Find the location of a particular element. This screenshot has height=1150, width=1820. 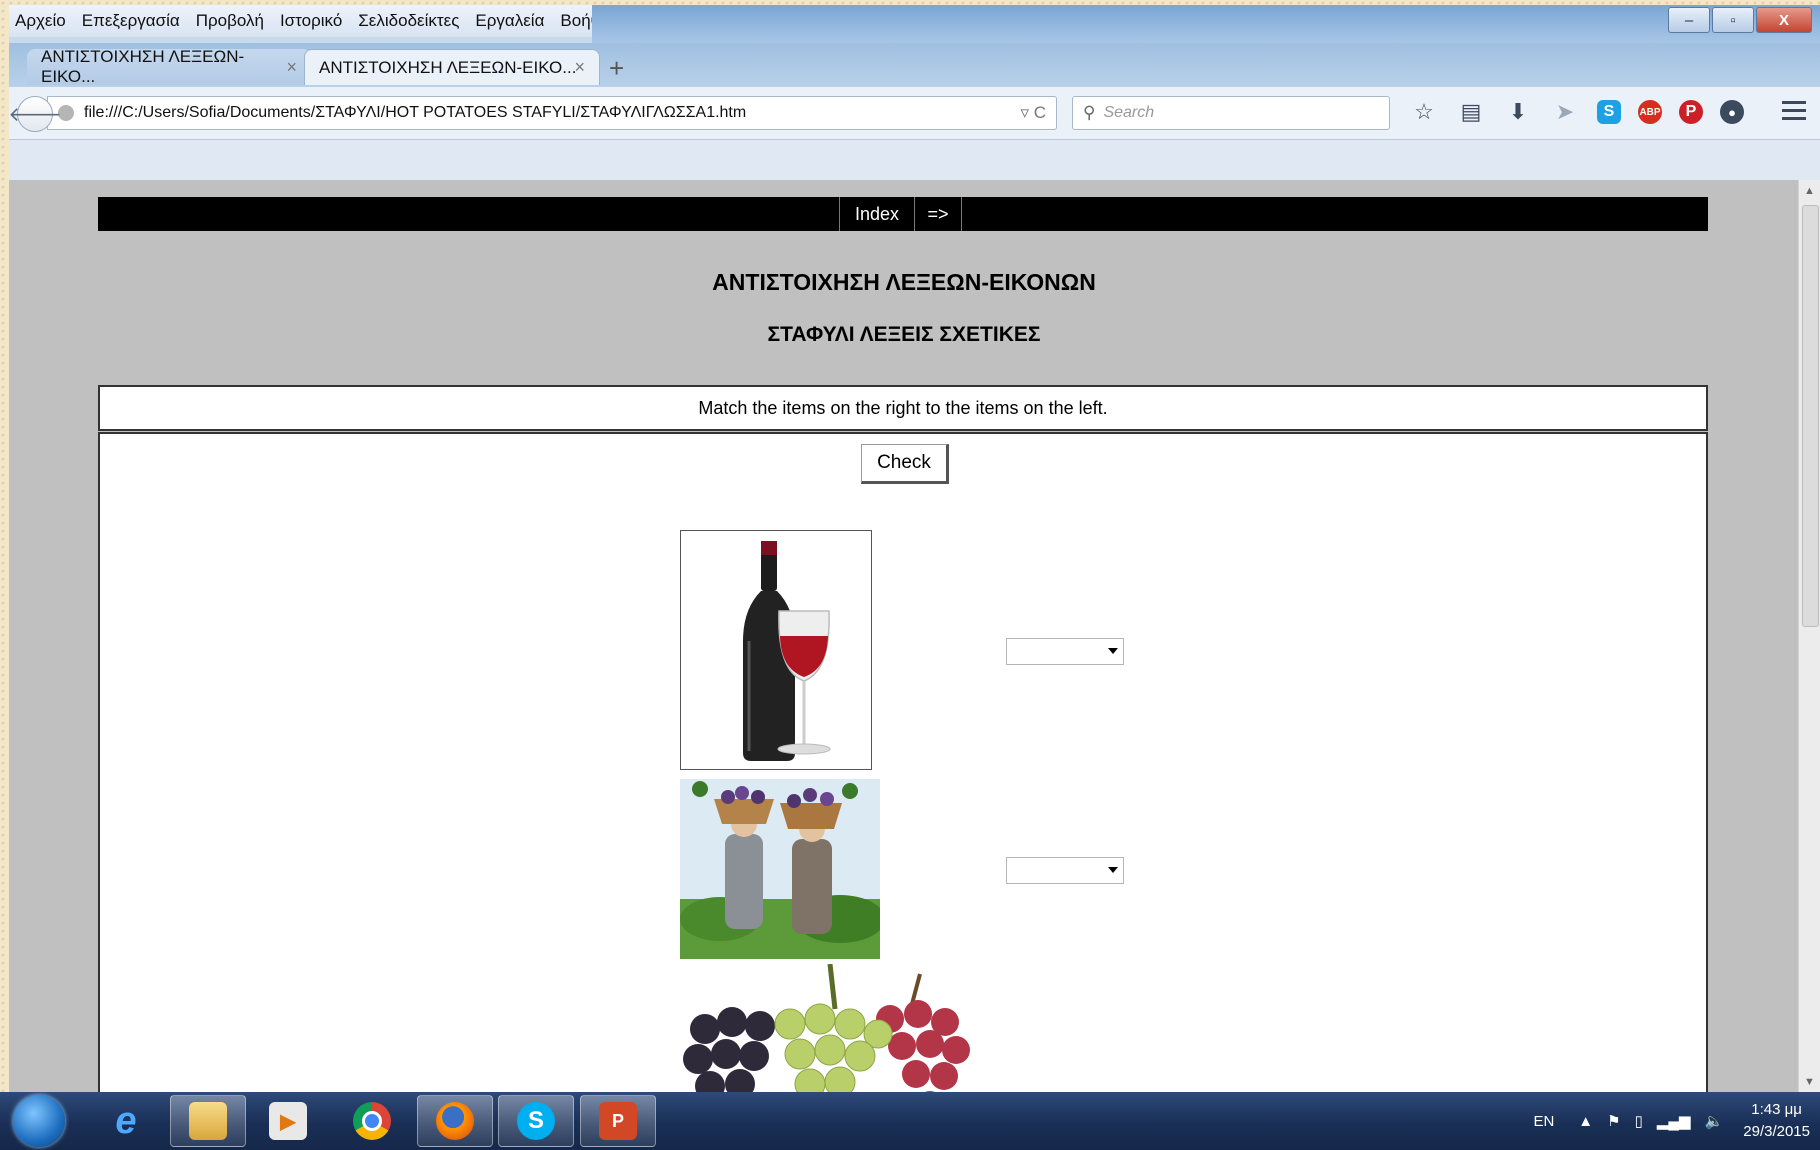

menu-history: Ιστορικό is located at coordinates (311, 21).